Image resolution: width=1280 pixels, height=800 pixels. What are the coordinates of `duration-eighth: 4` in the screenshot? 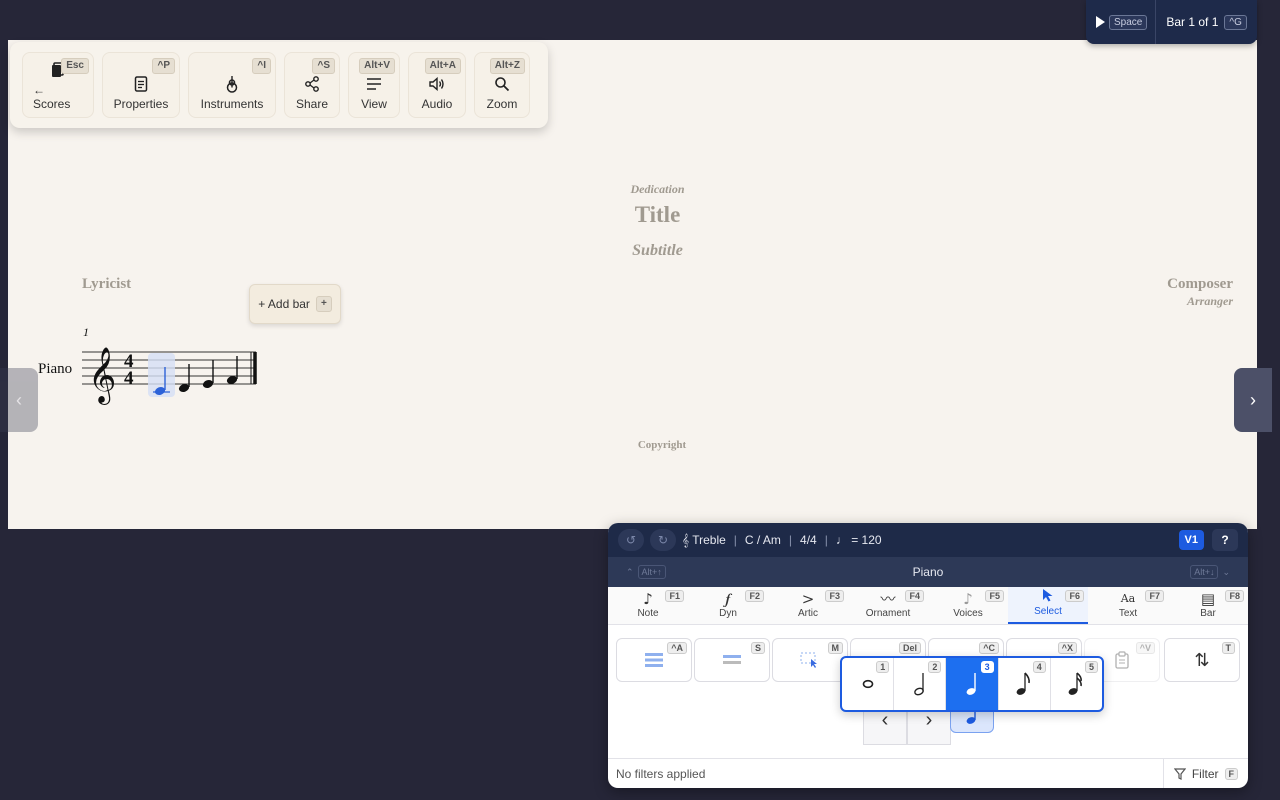 It's located at (1025, 684).